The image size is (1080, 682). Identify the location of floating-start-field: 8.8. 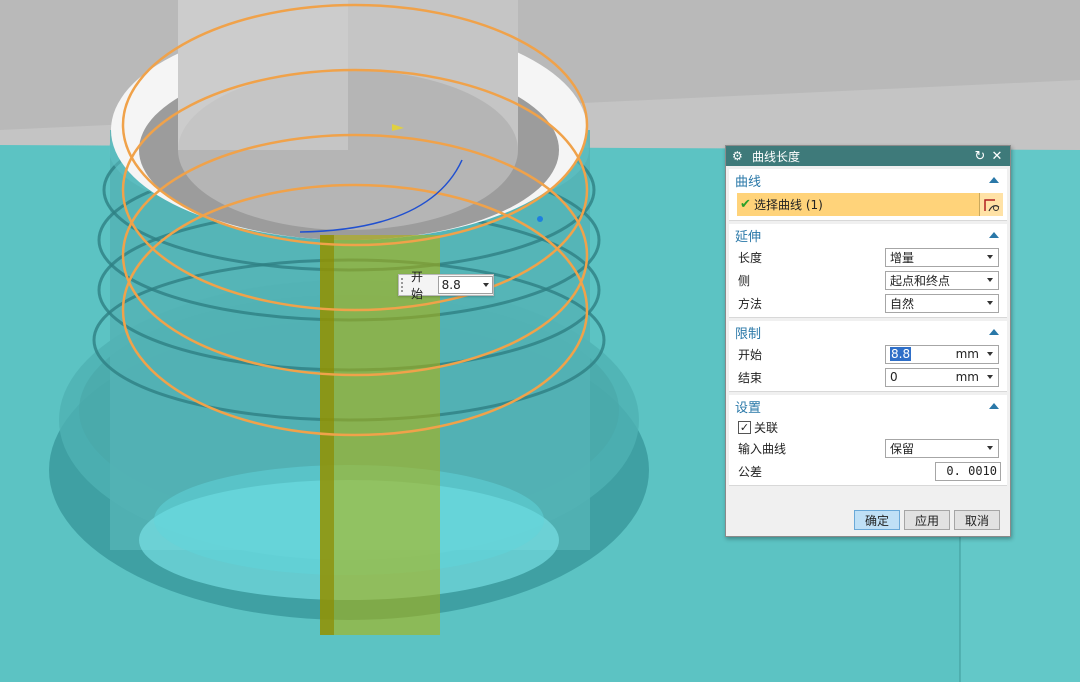
(465, 285).